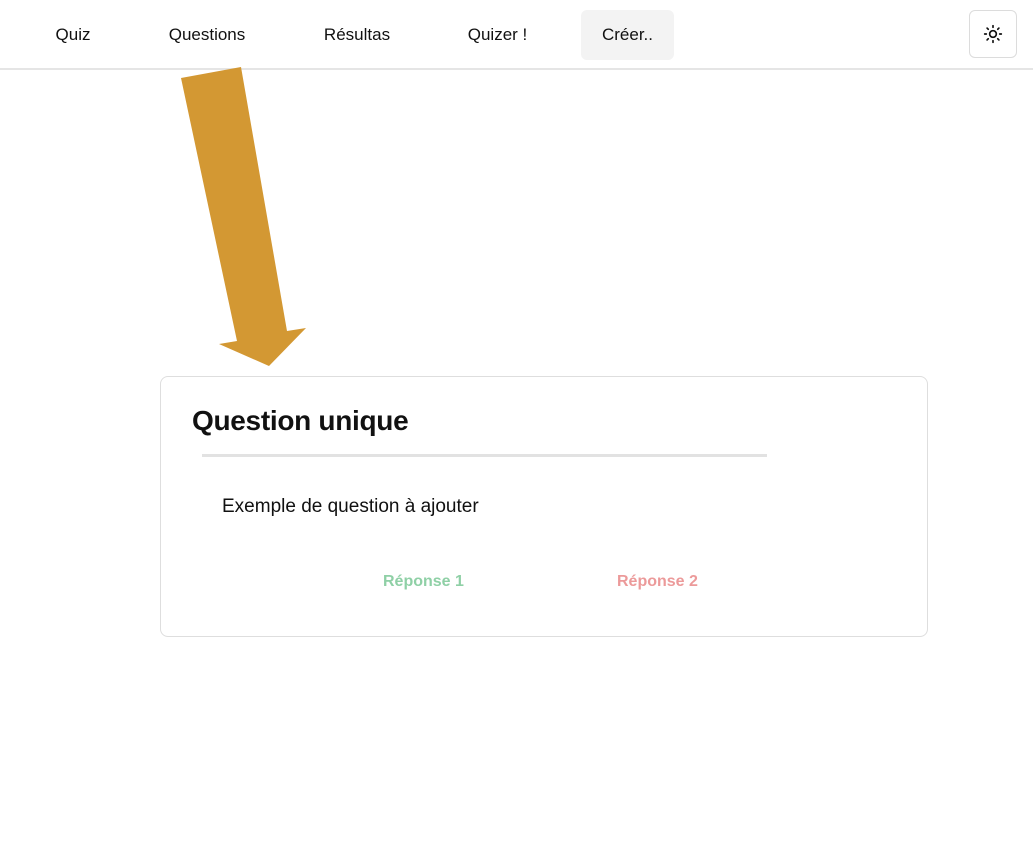  What do you see at coordinates (657, 582) in the screenshot?
I see `answer-2-button: Réponse 2` at bounding box center [657, 582].